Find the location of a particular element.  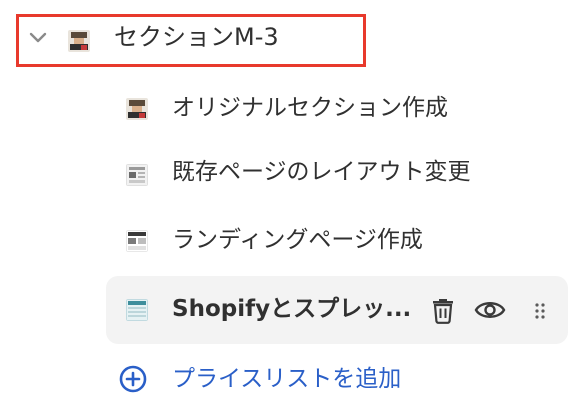

spreadsheet-thumbnail-icon is located at coordinates (137, 310).